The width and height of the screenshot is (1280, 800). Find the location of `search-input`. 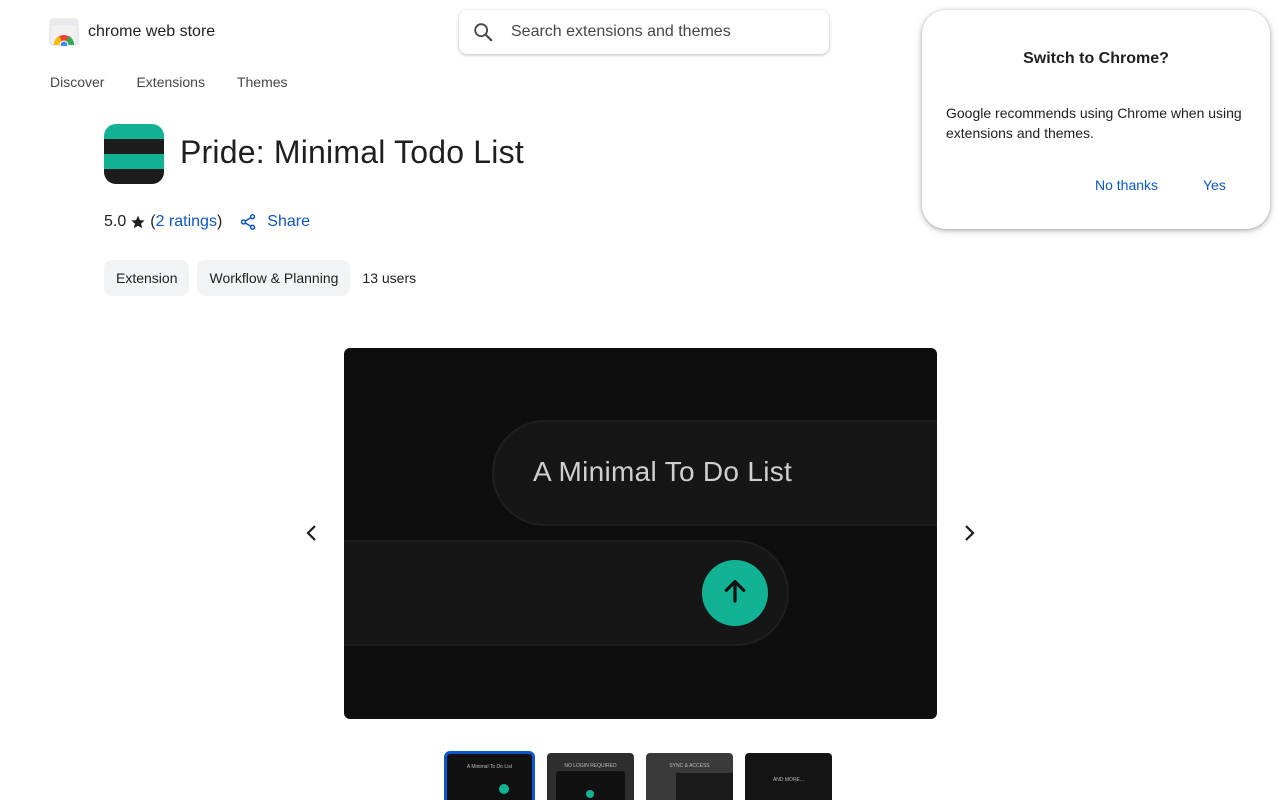

search-input is located at coordinates (661, 32).